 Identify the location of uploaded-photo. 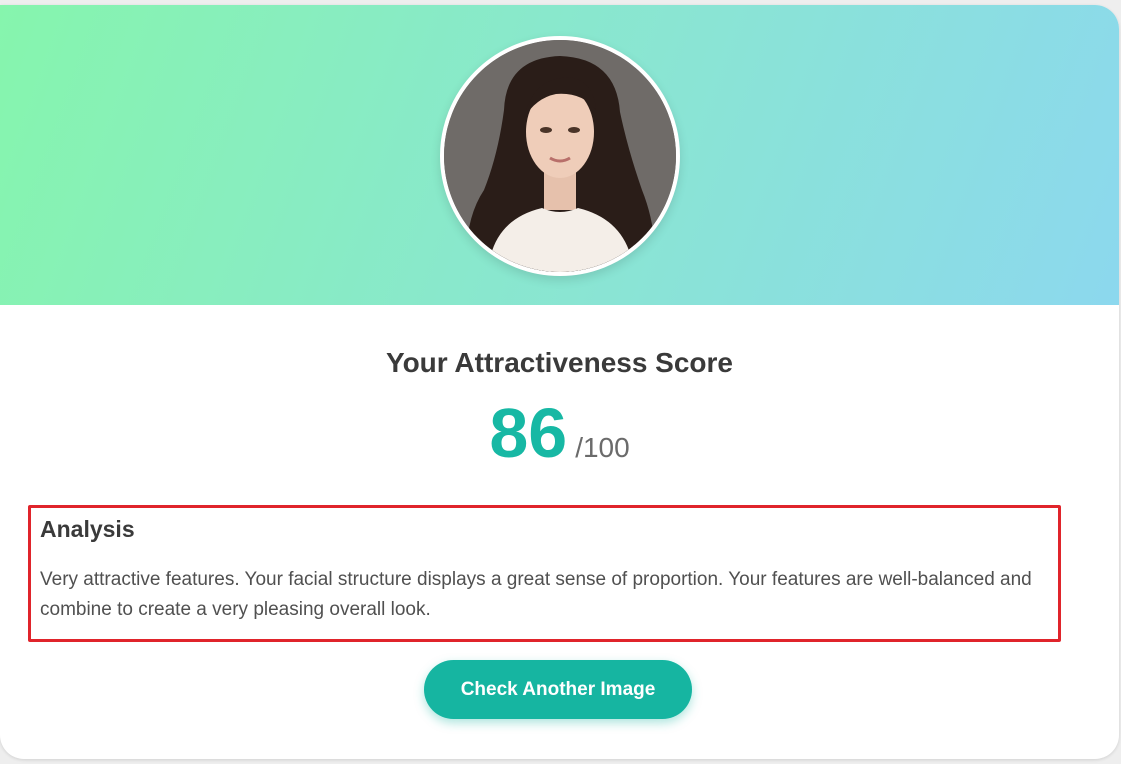
(560, 156).